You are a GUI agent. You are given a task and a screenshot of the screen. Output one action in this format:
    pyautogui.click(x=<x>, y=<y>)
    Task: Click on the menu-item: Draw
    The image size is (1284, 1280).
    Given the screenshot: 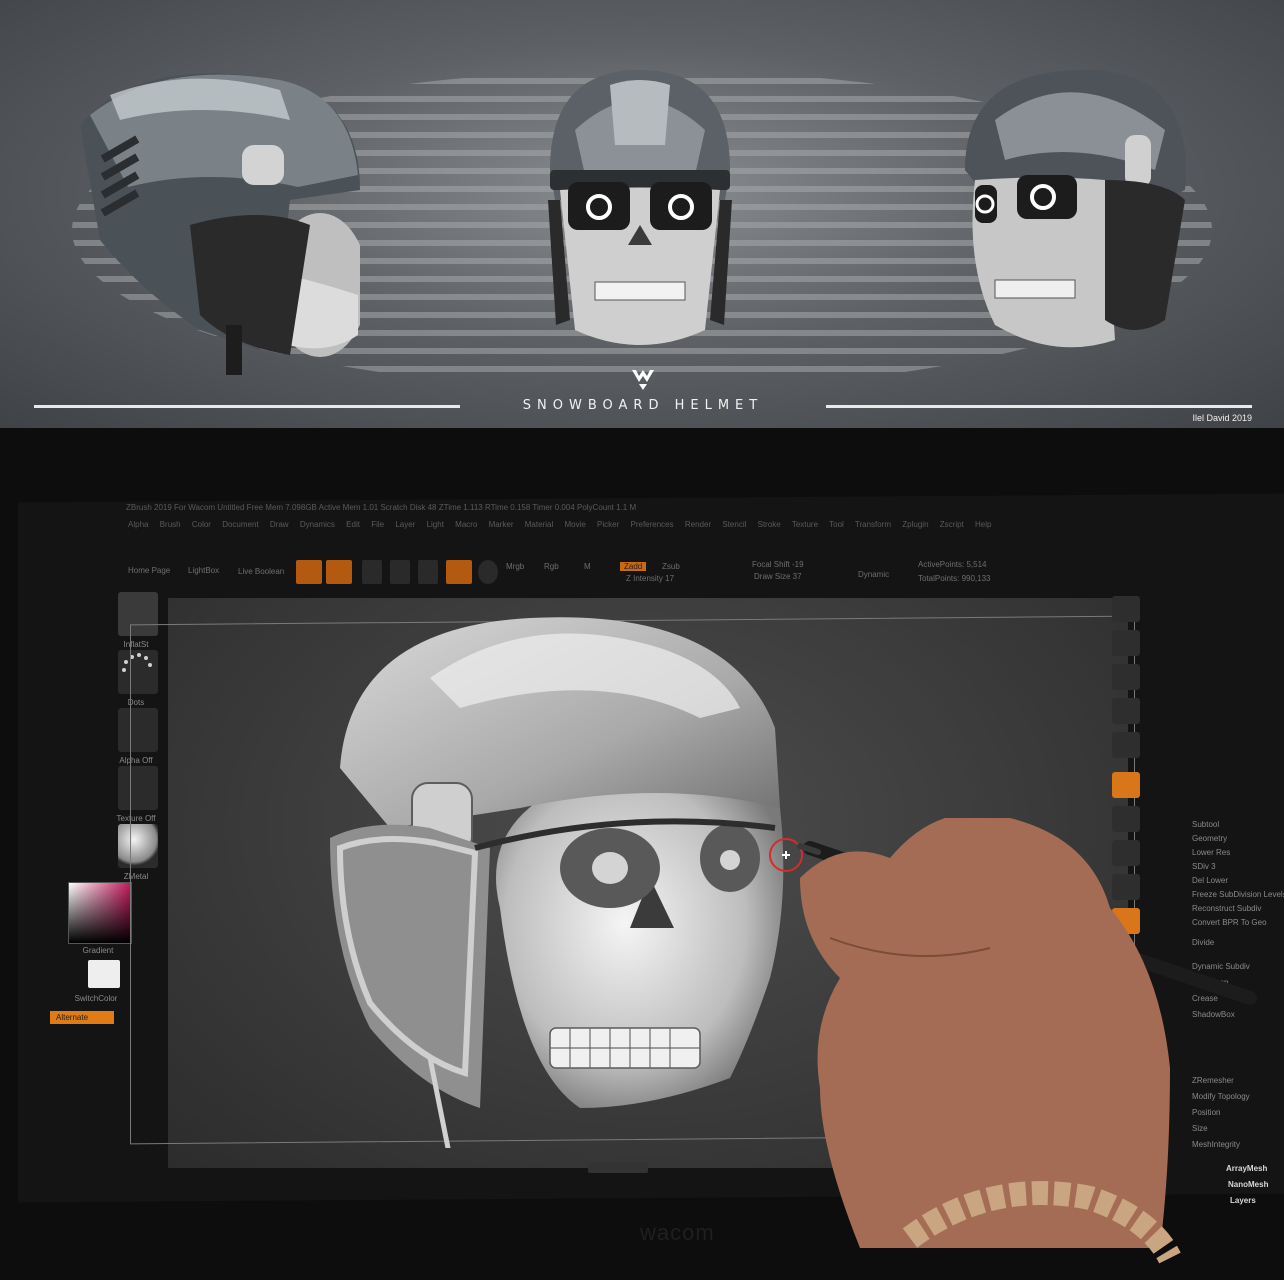 What is the action you would take?
    pyautogui.click(x=279, y=524)
    